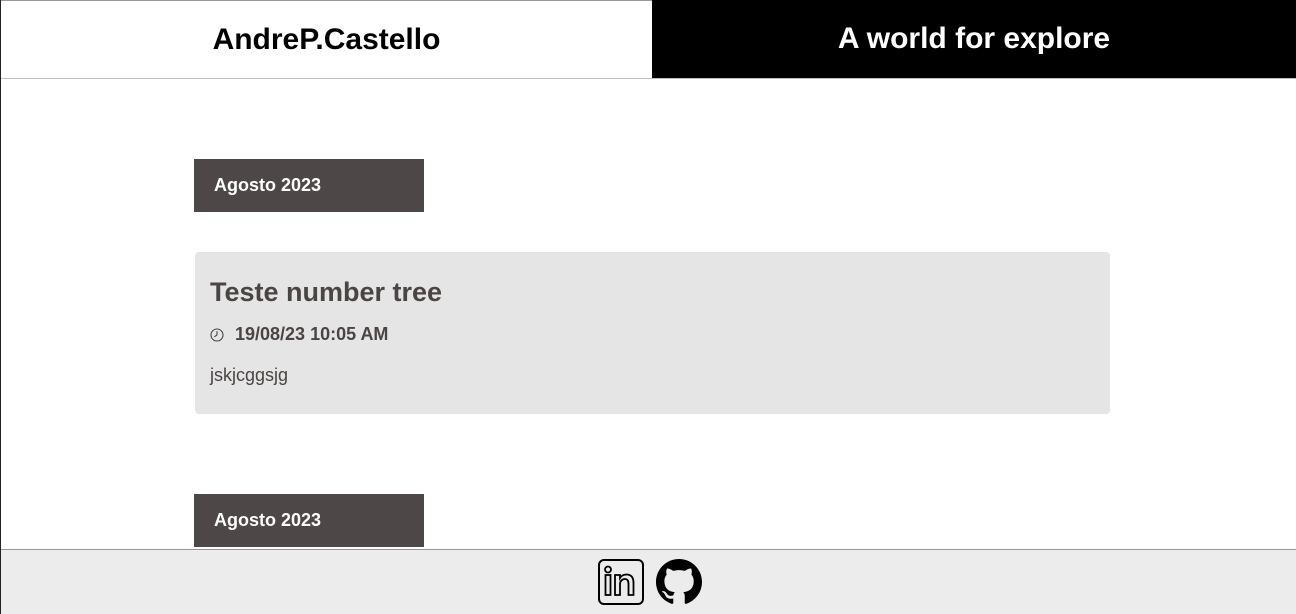  Describe the element at coordinates (652, 292) in the screenshot. I see `post-title: Teste number tree` at that location.